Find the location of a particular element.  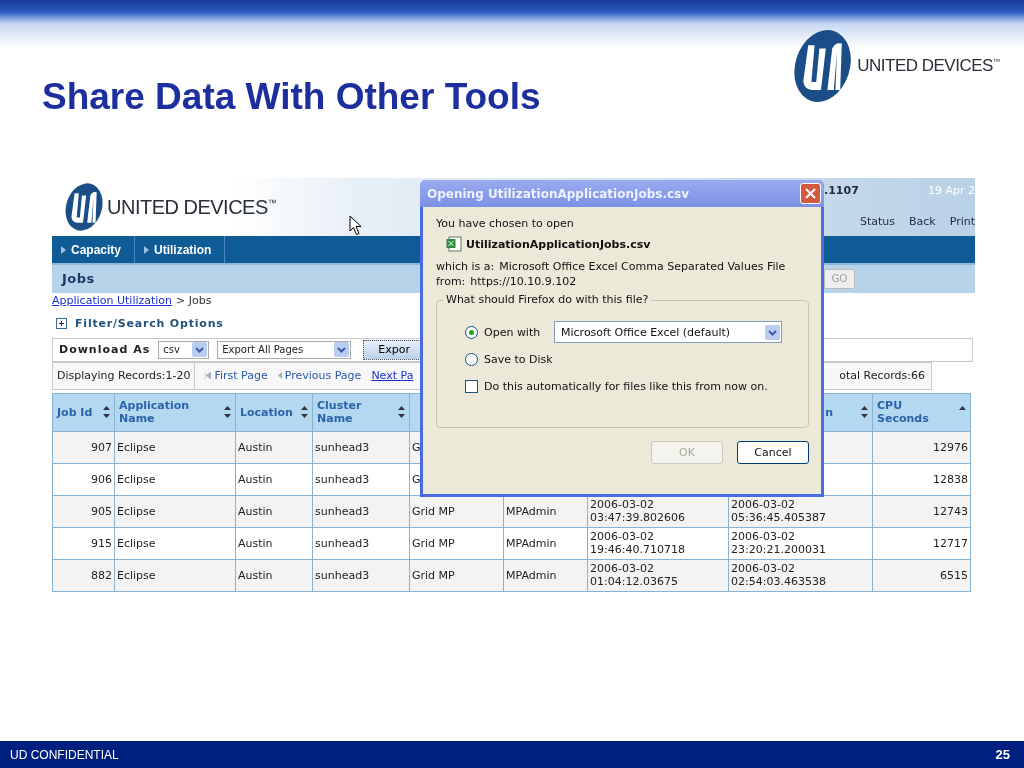

spreadsheet-icon is located at coordinates (454, 244).